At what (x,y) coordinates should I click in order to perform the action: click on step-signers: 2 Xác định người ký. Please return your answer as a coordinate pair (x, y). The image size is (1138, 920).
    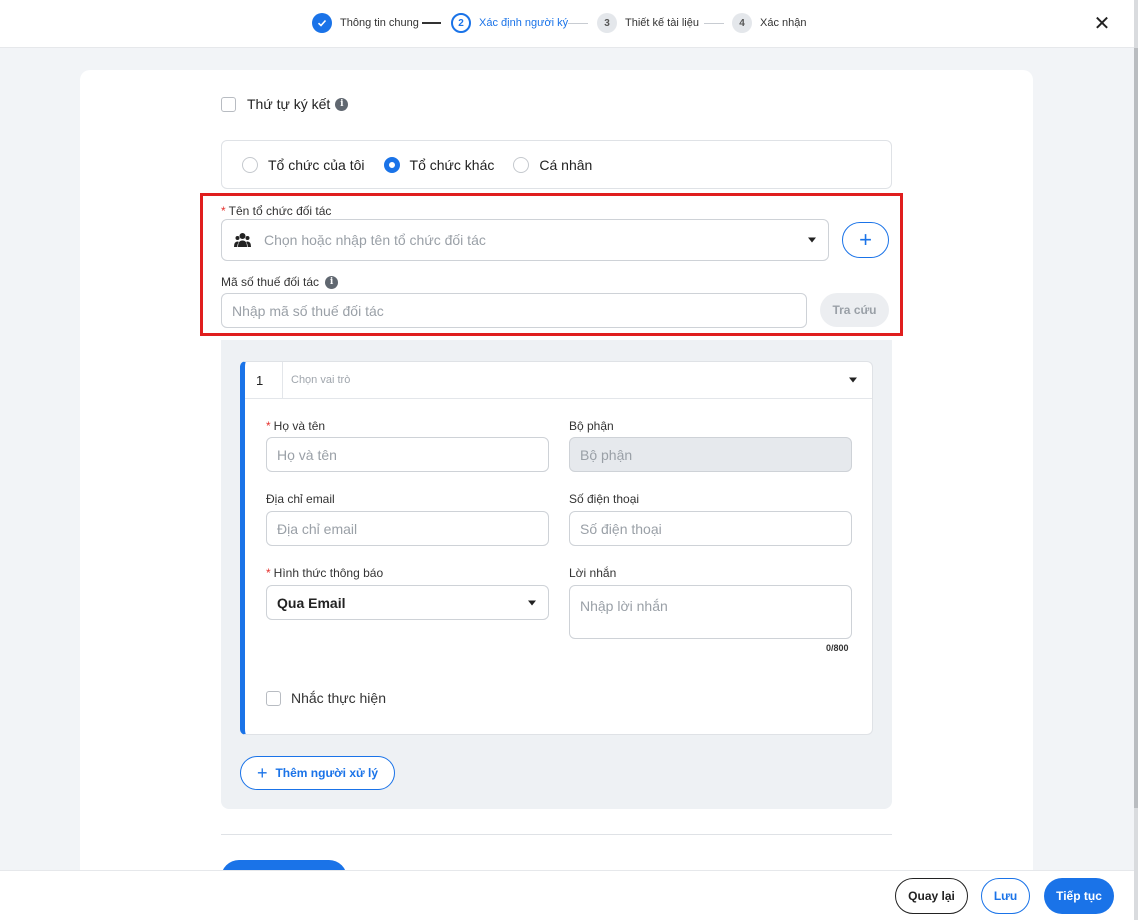
    Looking at the image, I should click on (509, 23).